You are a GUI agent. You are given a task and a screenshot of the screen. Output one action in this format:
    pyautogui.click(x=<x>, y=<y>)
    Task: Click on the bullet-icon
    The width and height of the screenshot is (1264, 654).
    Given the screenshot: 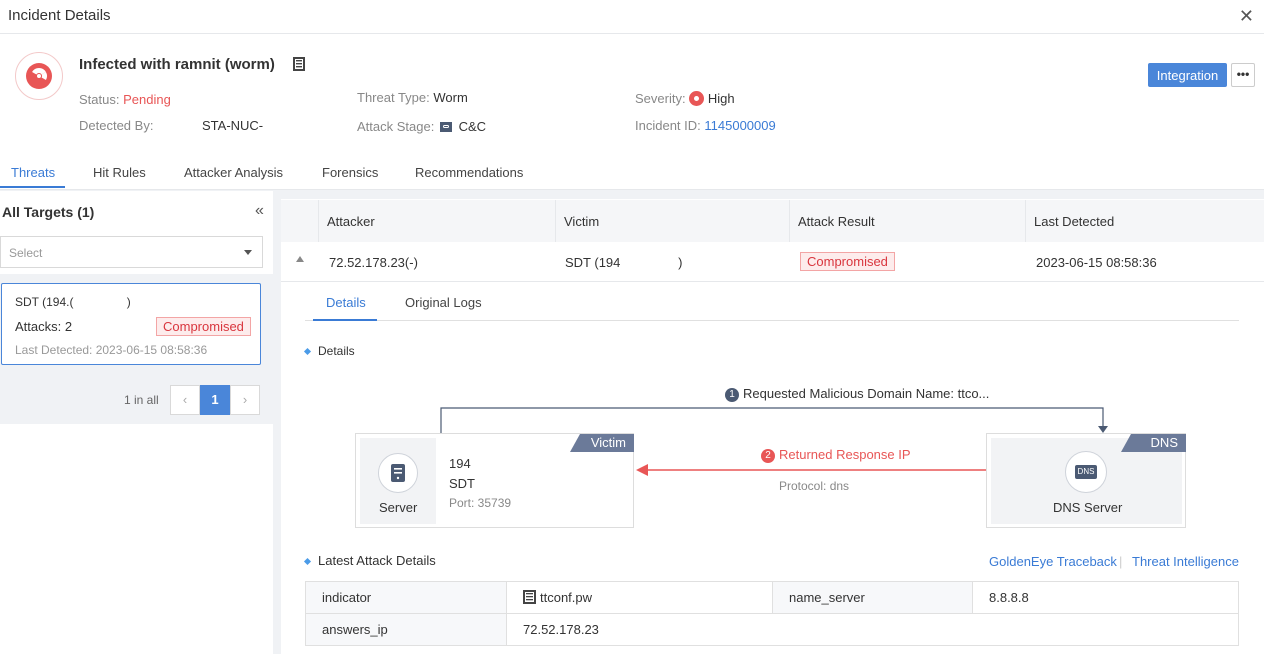 What is the action you would take?
    pyautogui.click(x=307, y=562)
    